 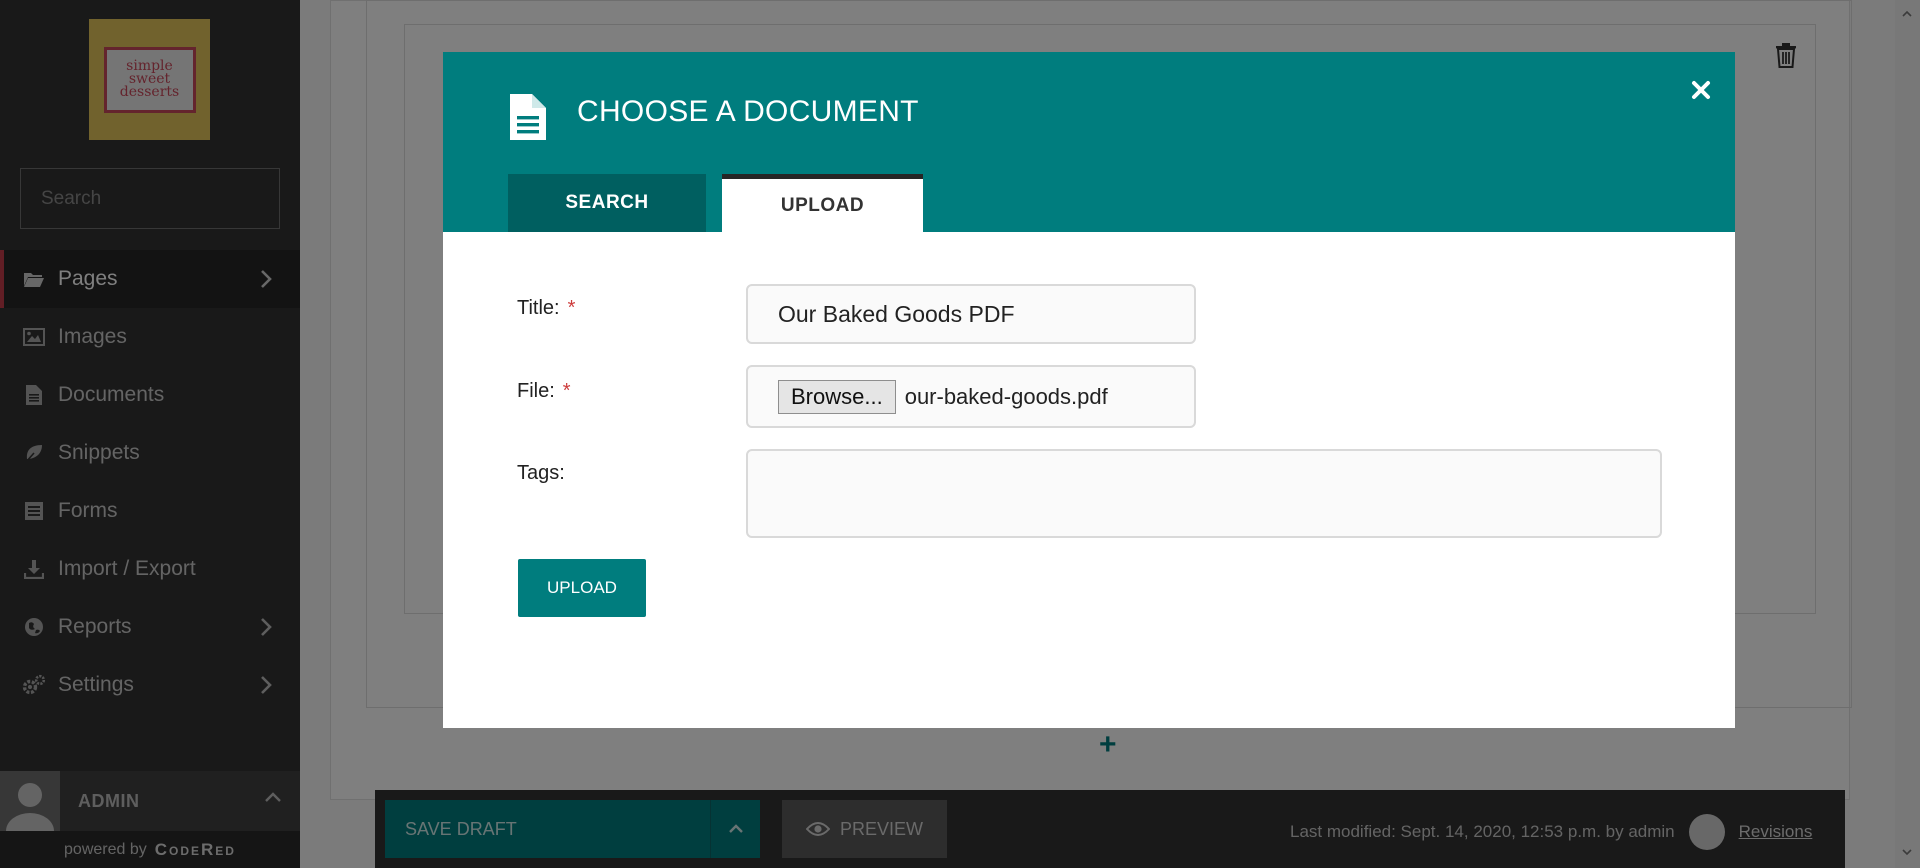 I want to click on file-field: Browse... our-baked-goods.pdf, so click(x=971, y=396).